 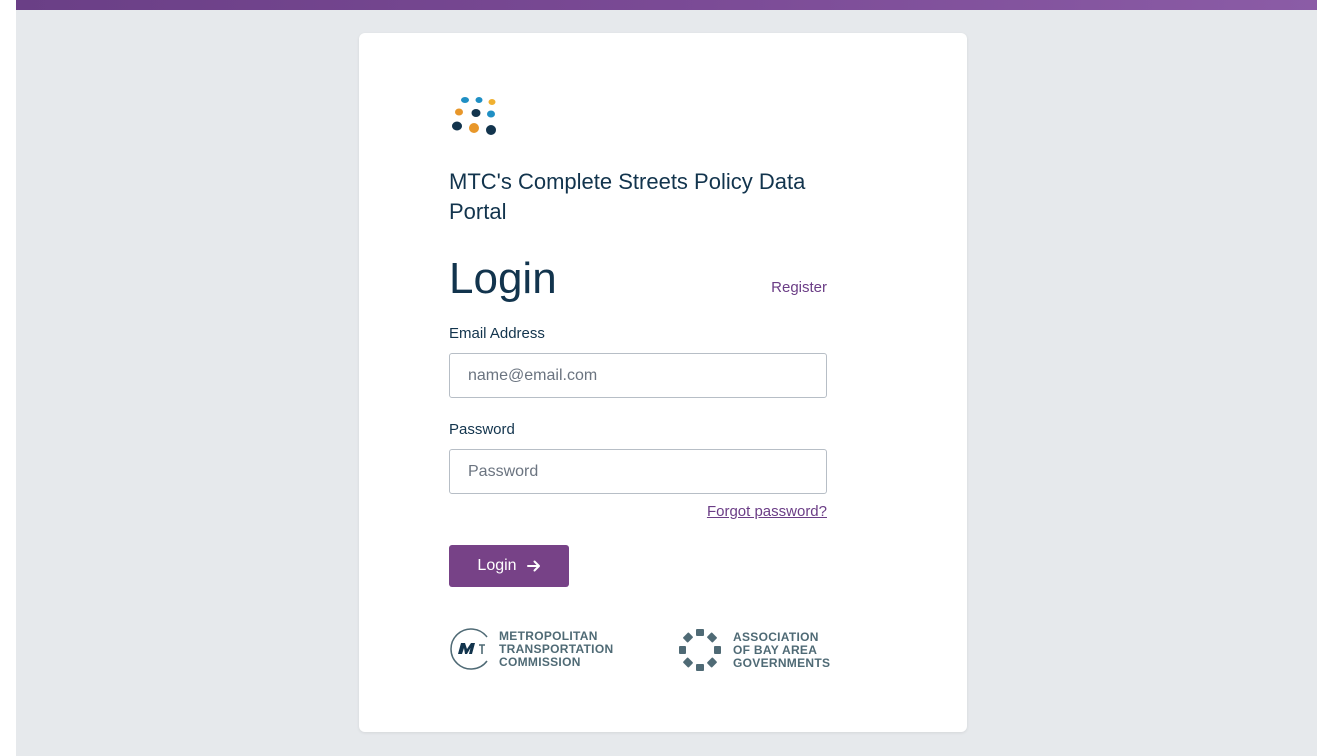 I want to click on email-label: Email Address, so click(x=497, y=333).